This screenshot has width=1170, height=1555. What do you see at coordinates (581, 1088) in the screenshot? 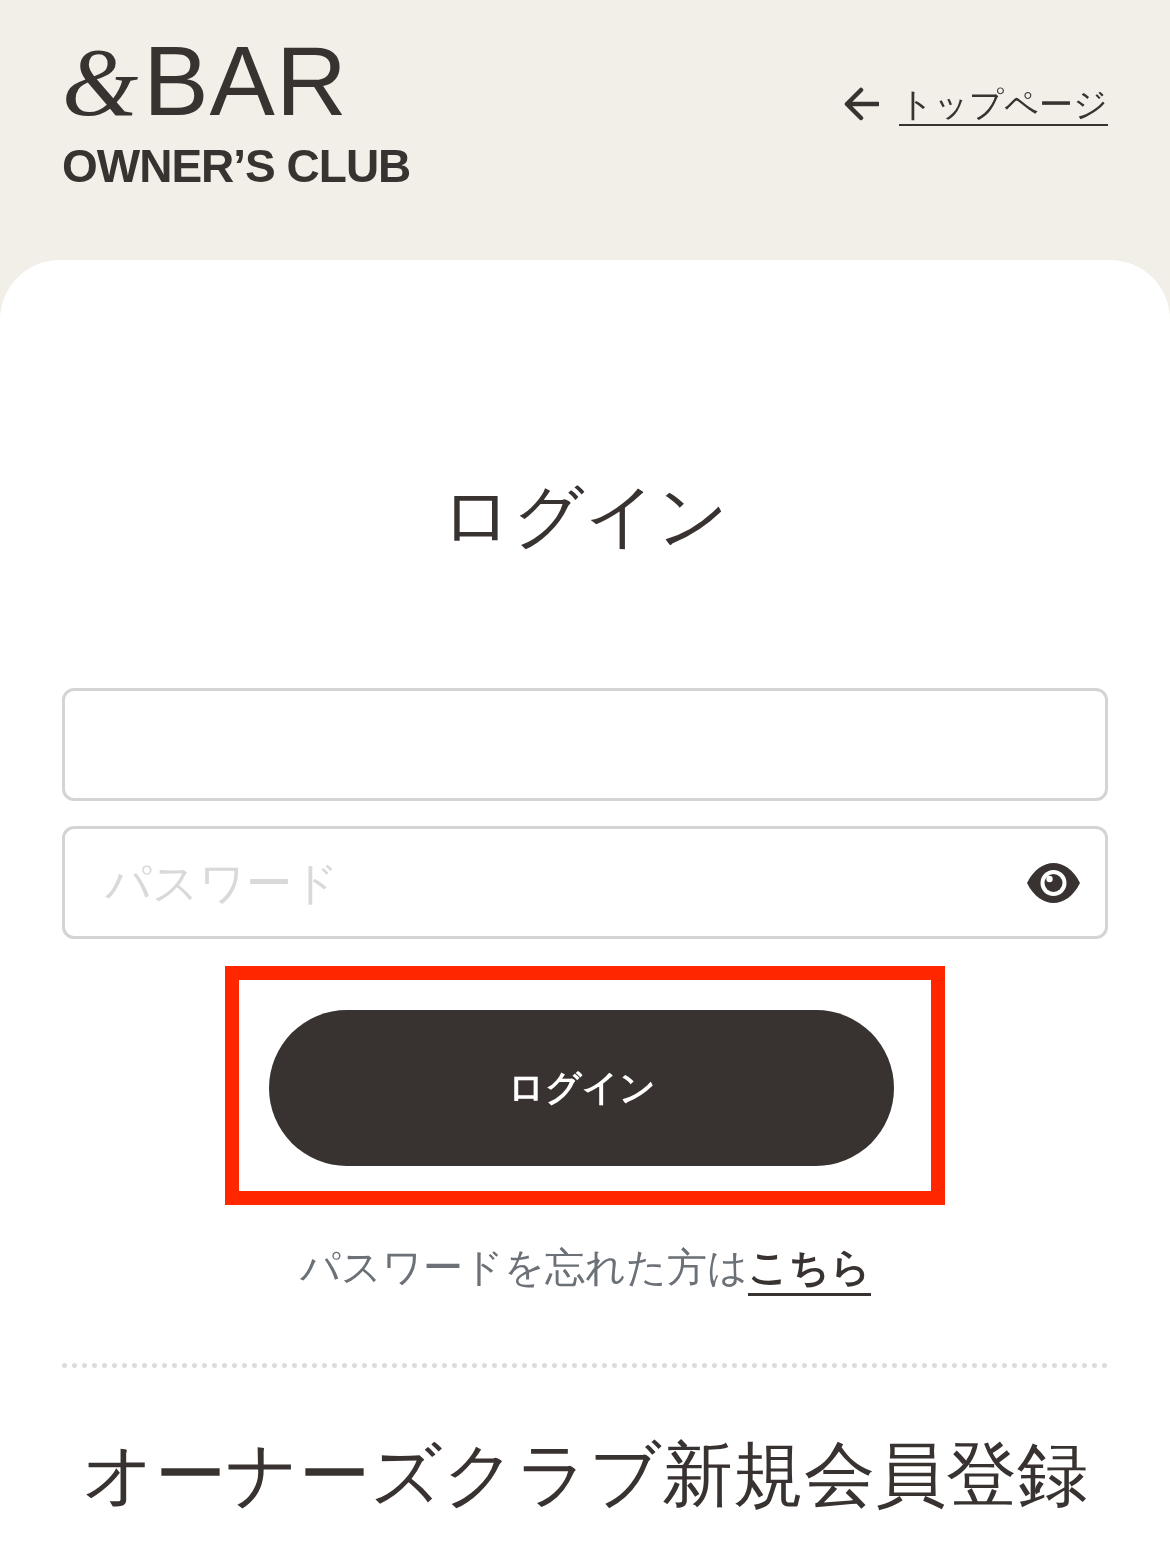
I see `login-button: ログイン` at bounding box center [581, 1088].